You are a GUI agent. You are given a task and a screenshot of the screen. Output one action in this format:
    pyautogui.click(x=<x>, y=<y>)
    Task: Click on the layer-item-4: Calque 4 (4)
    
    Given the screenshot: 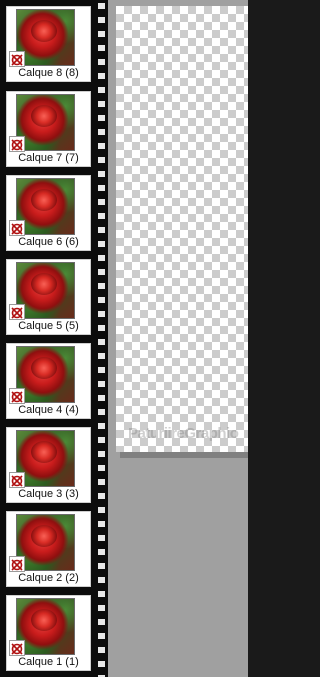 What is the action you would take?
    pyautogui.click(x=48, y=381)
    